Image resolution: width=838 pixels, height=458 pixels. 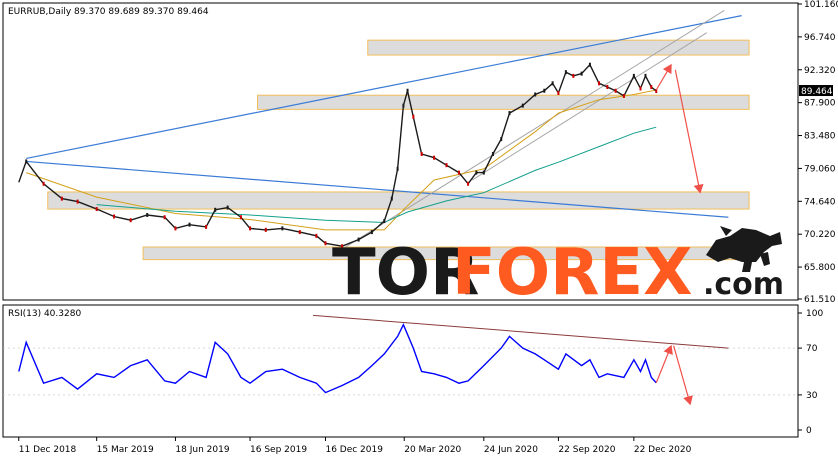 I want to click on rsi-tick-label: 70, so click(x=812, y=349).